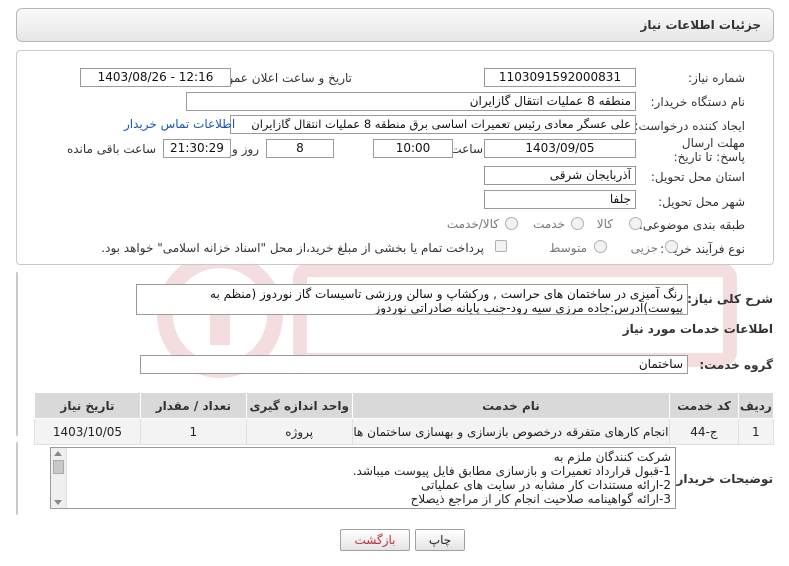 This screenshot has width=789, height=566. I want to click on buyer-org-label: نام دستگاه خریدار:, so click(698, 102).